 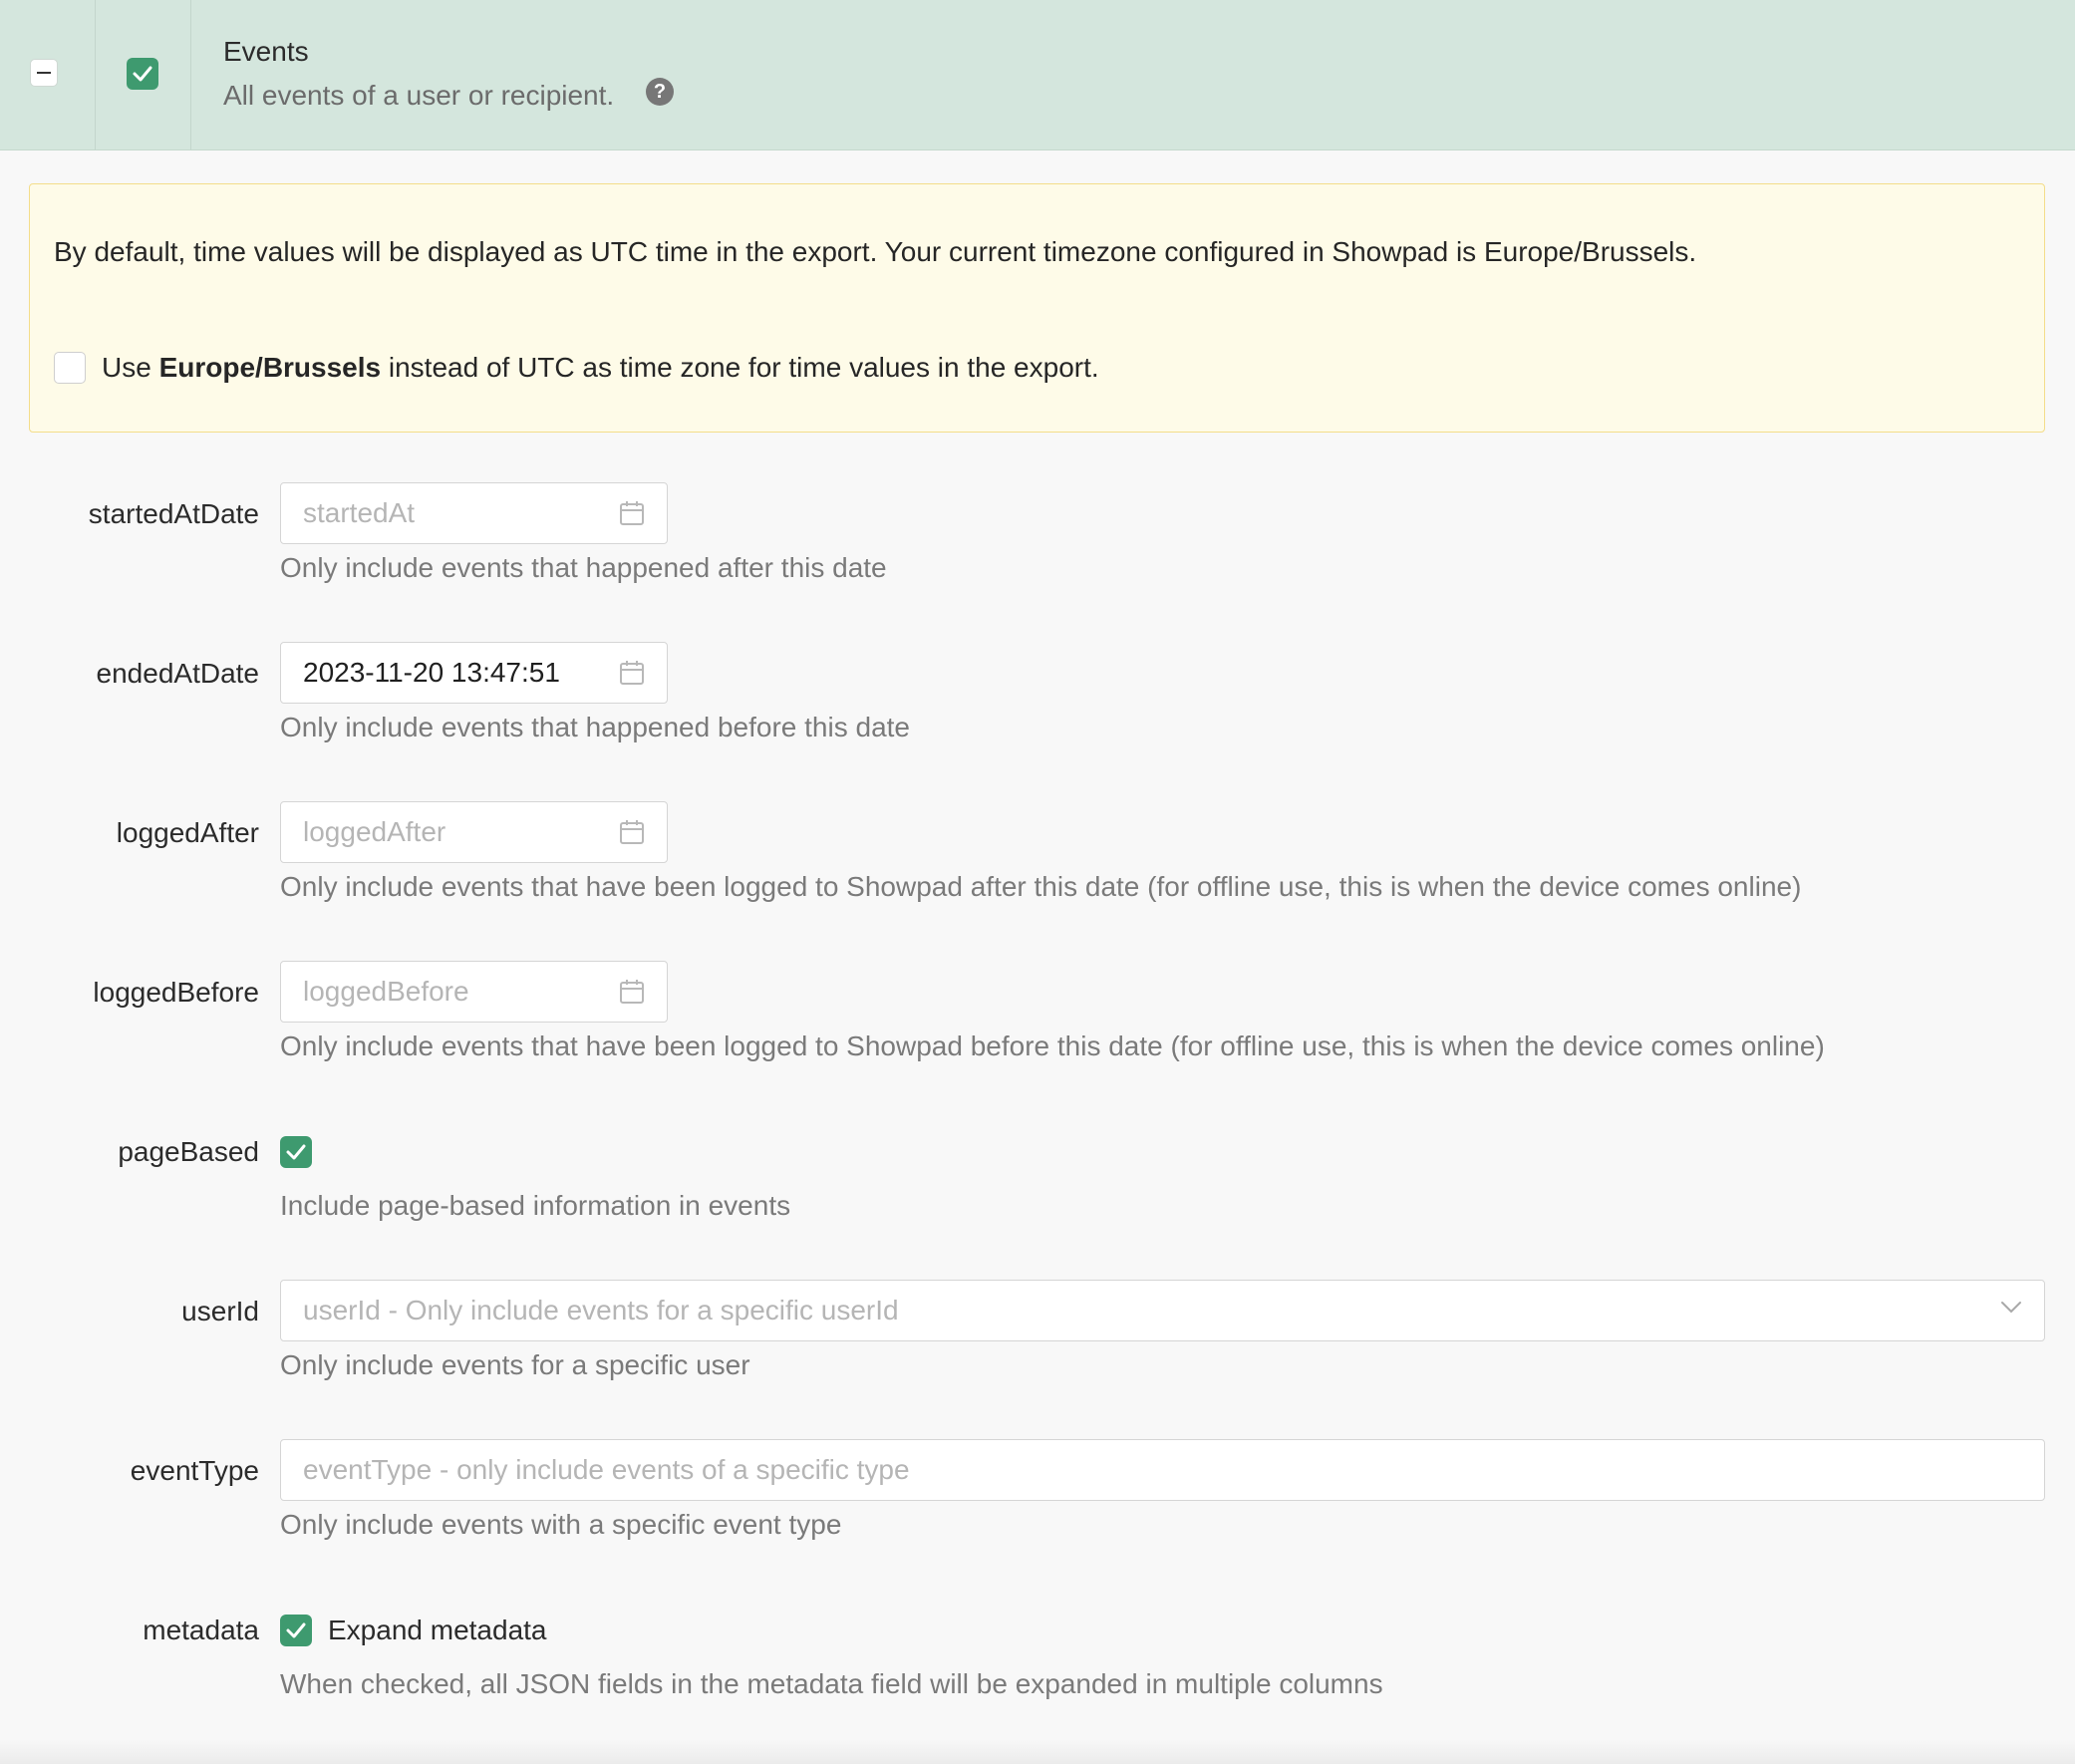 I want to click on loggedAfter-label: loggedAfter, so click(x=187, y=832).